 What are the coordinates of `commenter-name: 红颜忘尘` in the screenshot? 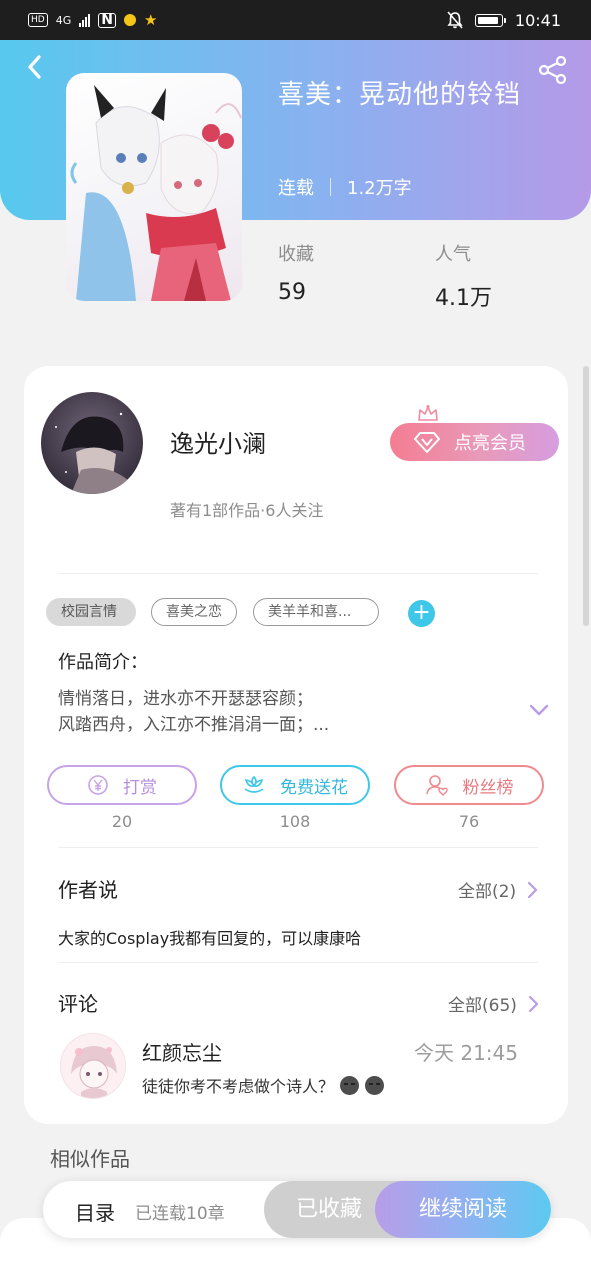 It's located at (182, 1051).